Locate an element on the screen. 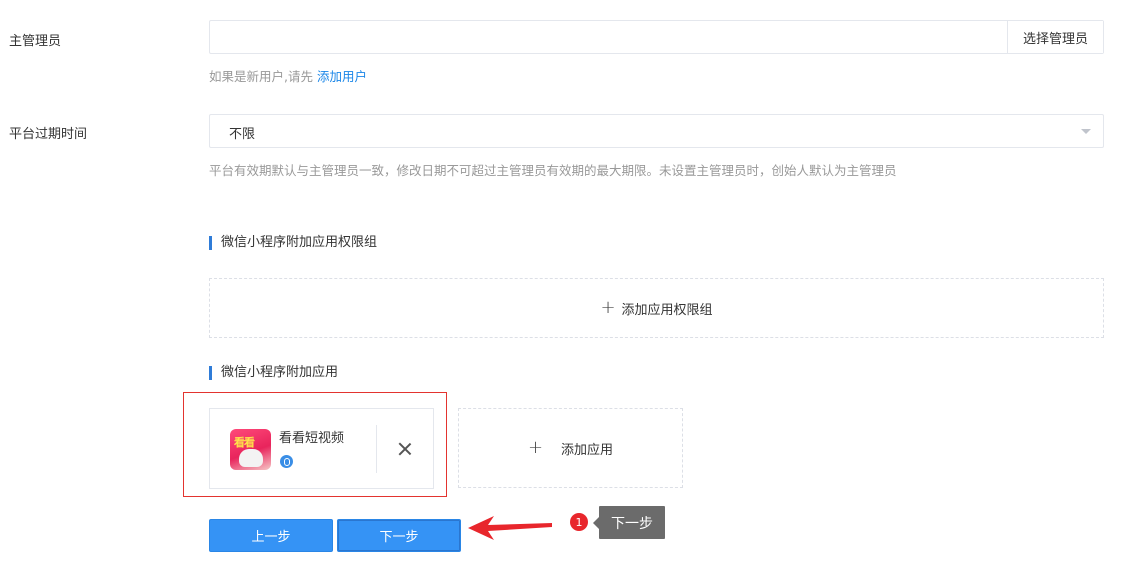 The width and height of the screenshot is (1121, 565). apps-section-title: 微信小程序附加应用 is located at coordinates (273, 373).